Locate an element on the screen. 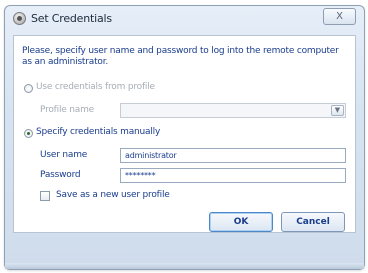 The width and height of the screenshot is (368, 273). ok-button: OK is located at coordinates (241, 222).